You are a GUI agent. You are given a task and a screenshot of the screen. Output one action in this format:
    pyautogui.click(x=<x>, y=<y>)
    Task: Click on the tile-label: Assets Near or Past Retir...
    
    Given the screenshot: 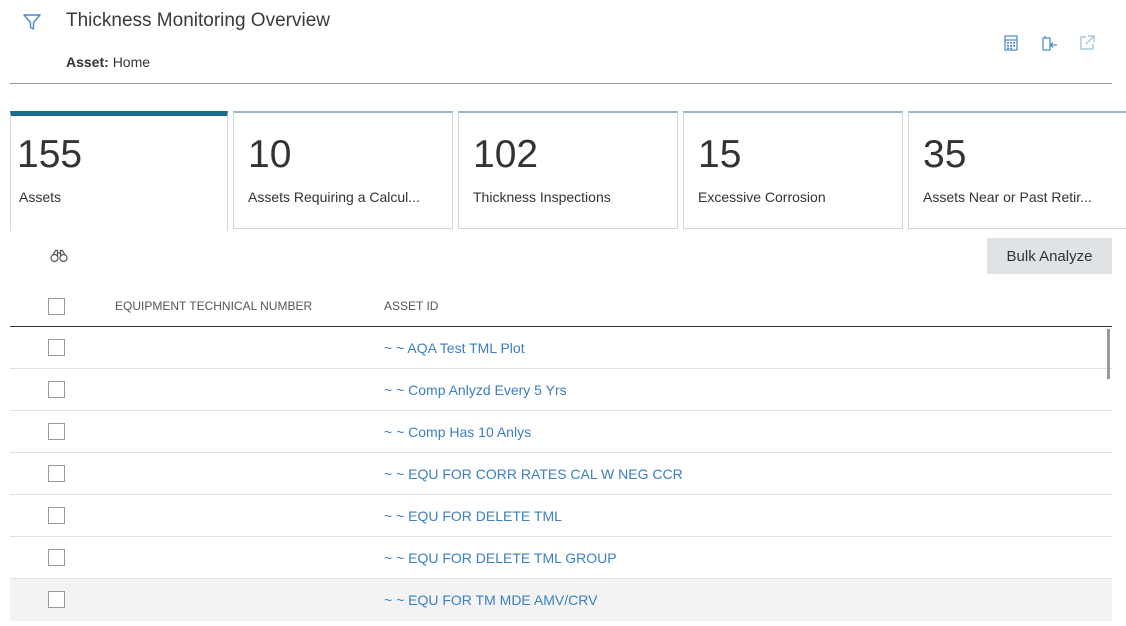 What is the action you would take?
    pyautogui.click(x=1007, y=197)
    